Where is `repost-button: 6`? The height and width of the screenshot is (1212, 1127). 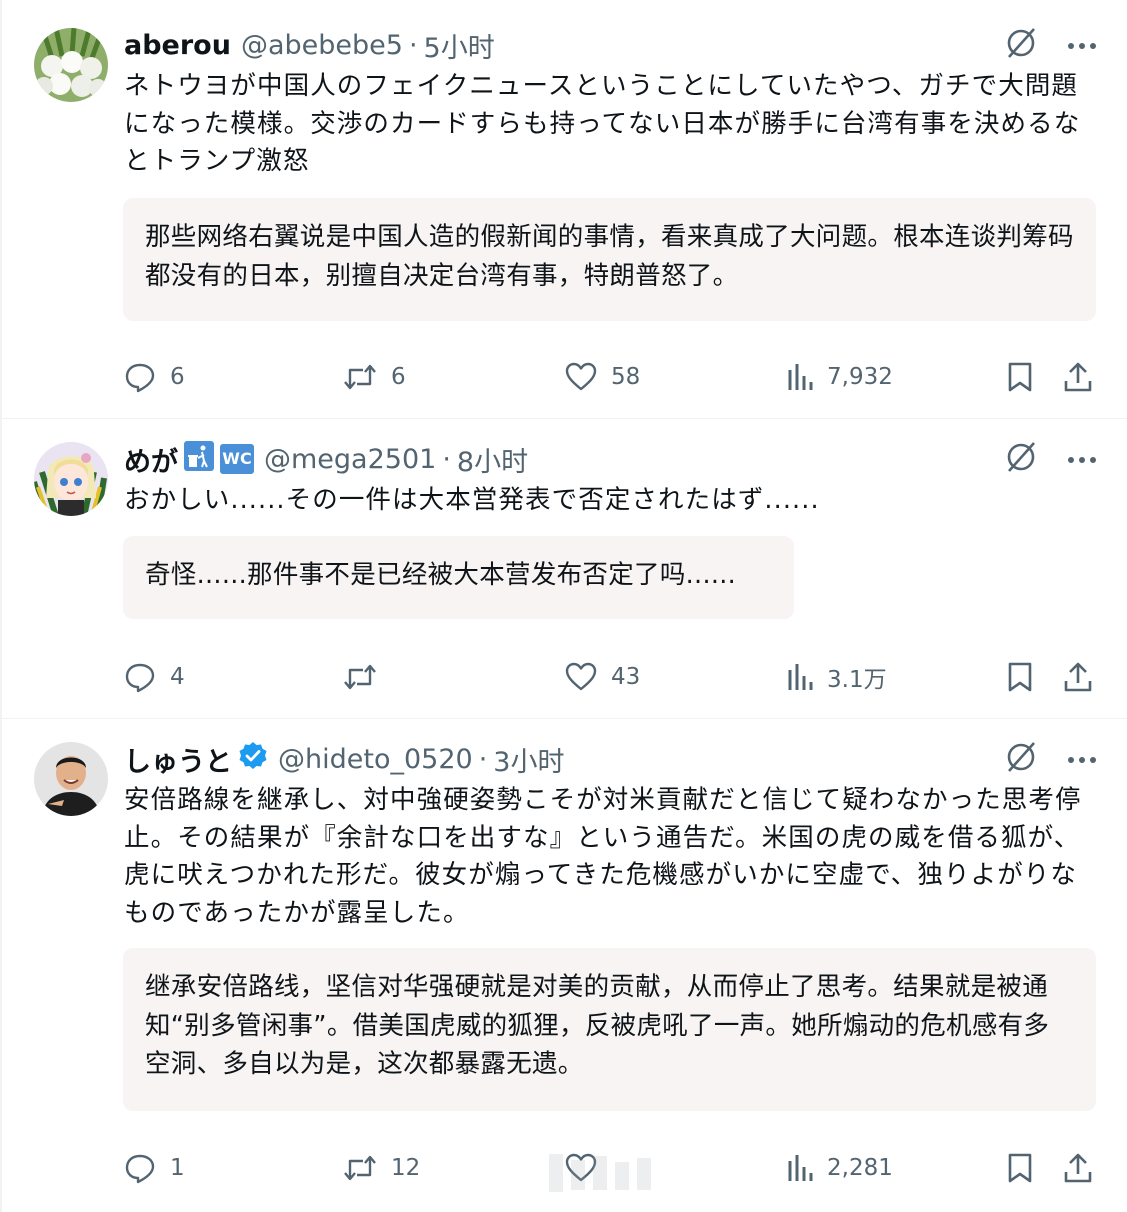
repost-button: 6 is located at coordinates (374, 377).